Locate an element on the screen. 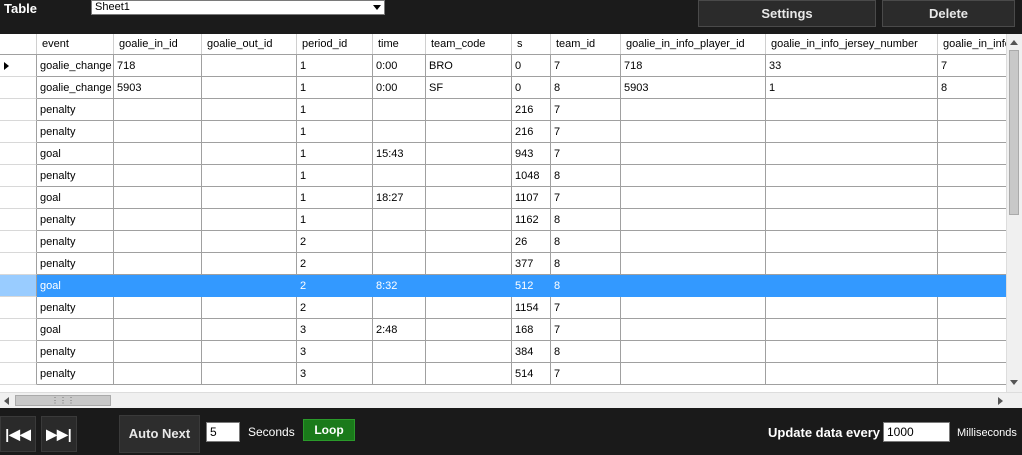 This screenshot has width=1022, height=455. auto-next-button: Auto Next is located at coordinates (159, 434).